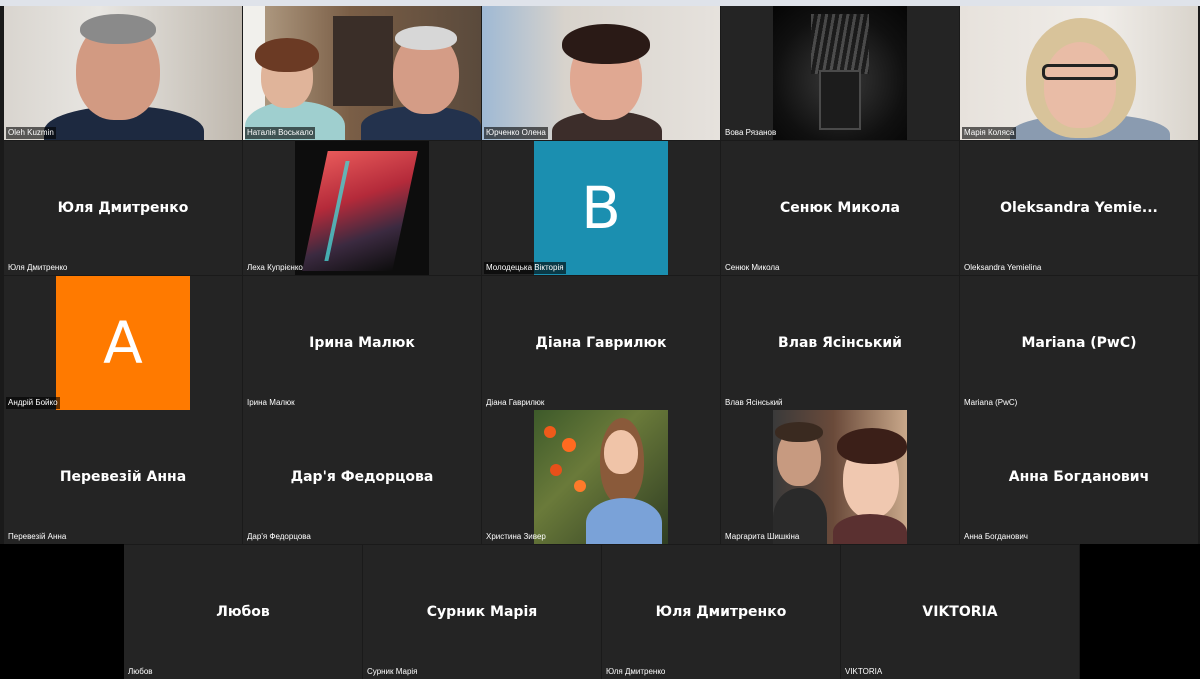  I want to click on participant-tile-yulia-dmytrenko: Юля Дмитренко Юля Дмитренко, so click(123, 208).